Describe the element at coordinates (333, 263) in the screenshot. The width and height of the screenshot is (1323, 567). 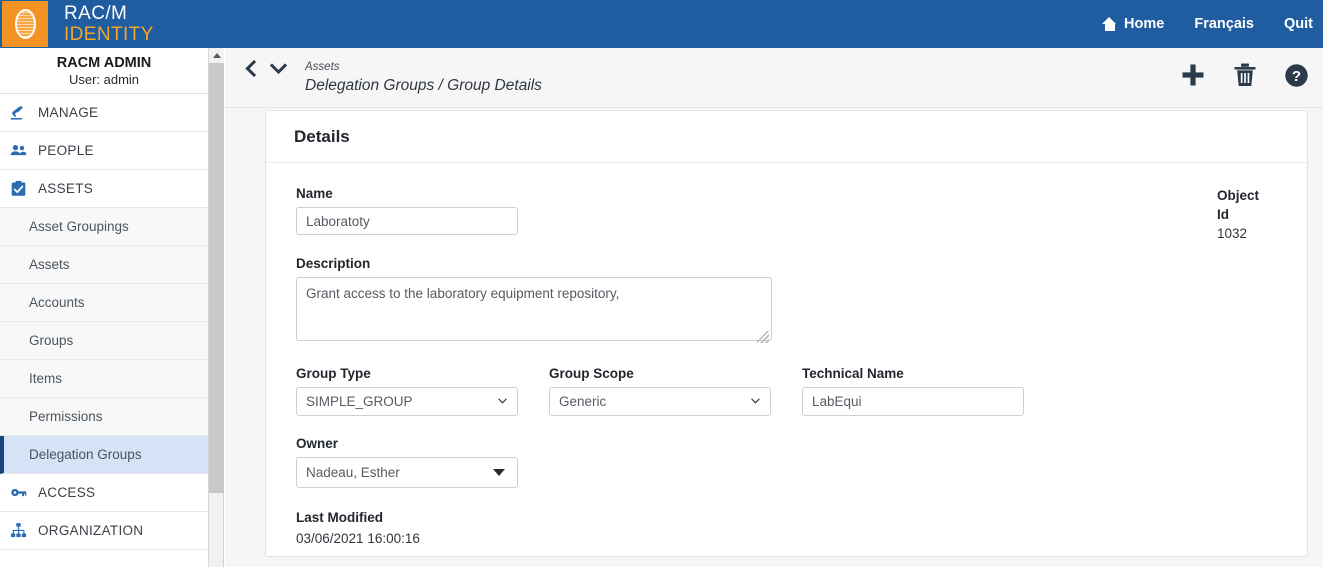
I see `description-label: Description` at that location.